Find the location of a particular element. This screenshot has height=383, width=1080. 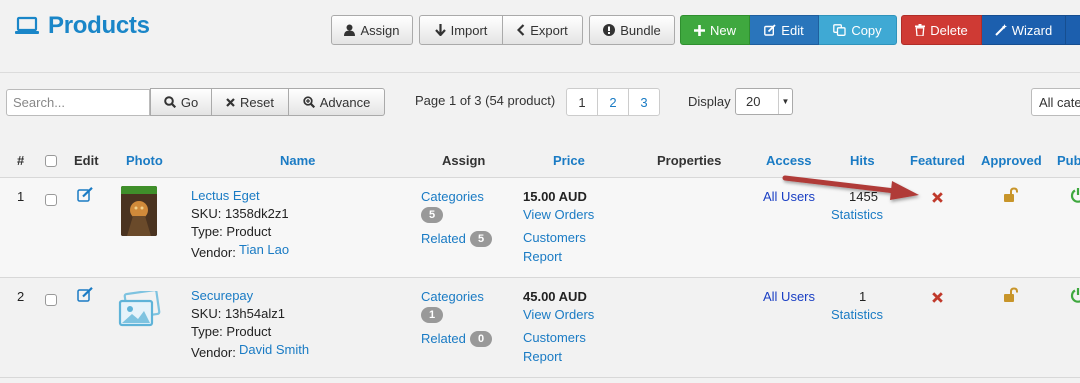

pagination-info: Page 1 of 3 (54 product) is located at coordinates (485, 100).